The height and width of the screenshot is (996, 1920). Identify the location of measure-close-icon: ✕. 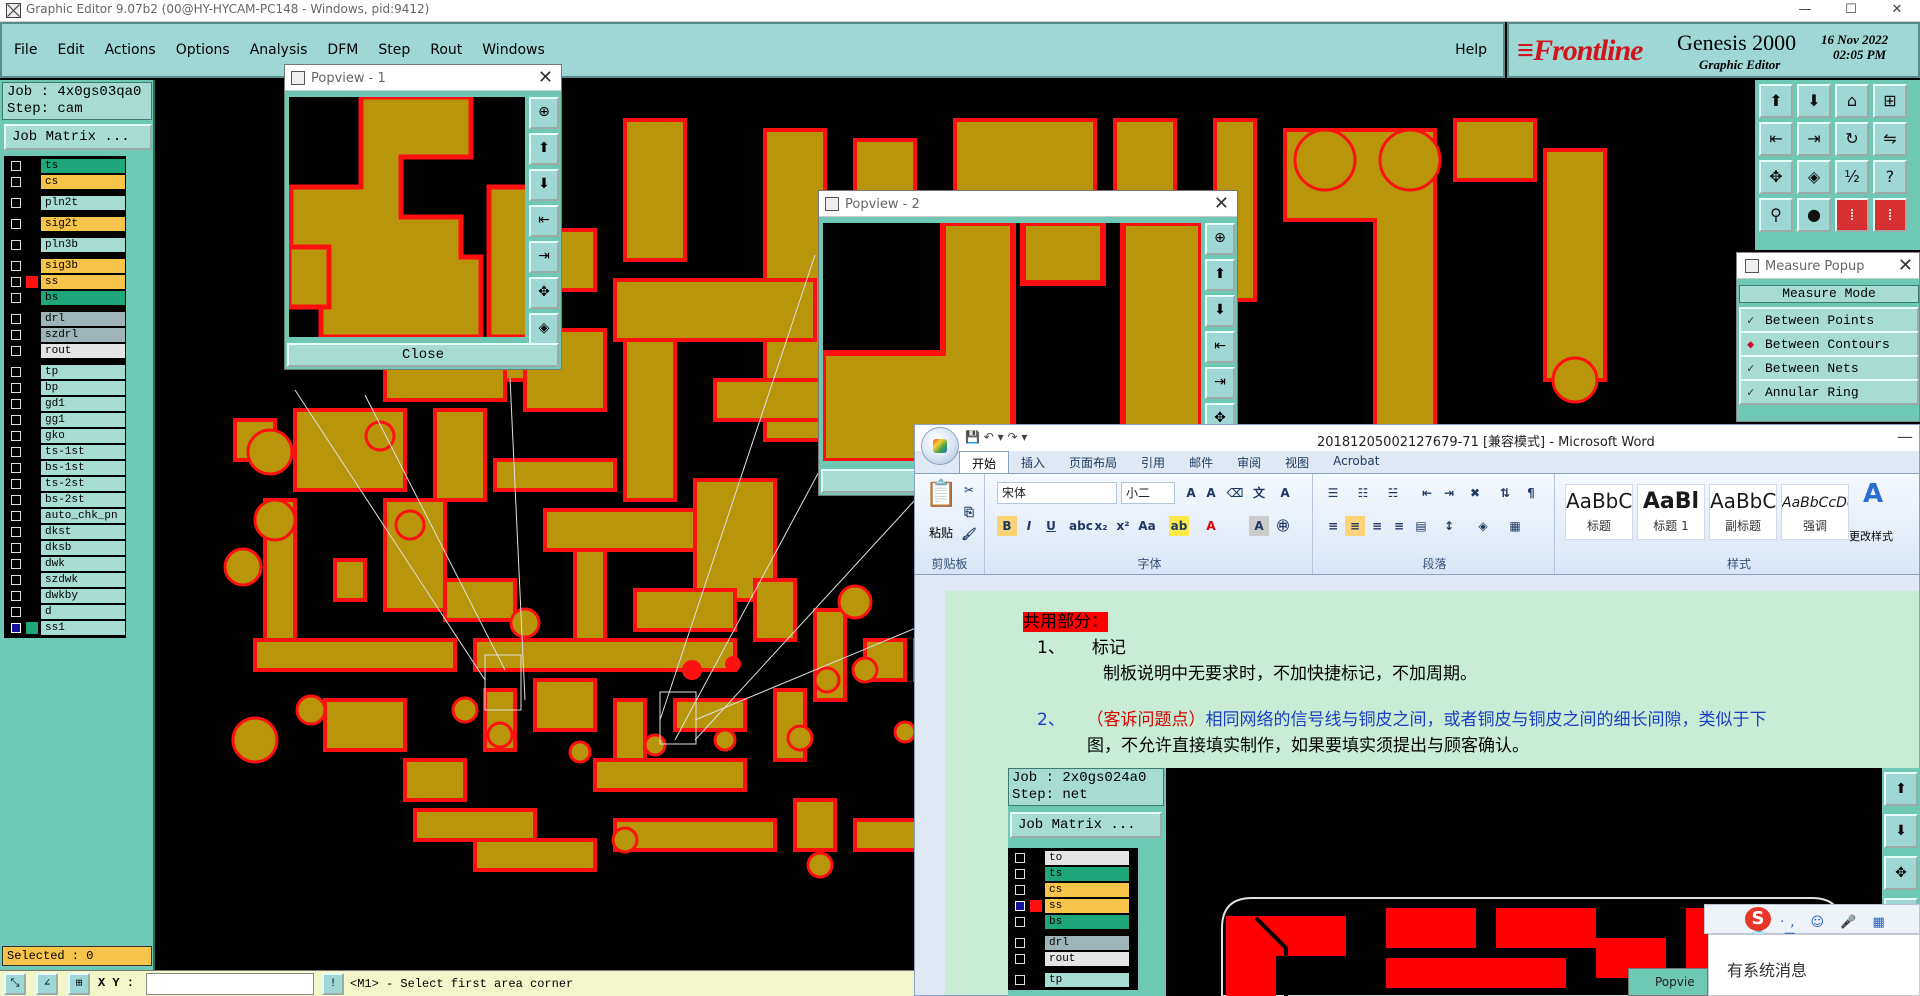
(1905, 265).